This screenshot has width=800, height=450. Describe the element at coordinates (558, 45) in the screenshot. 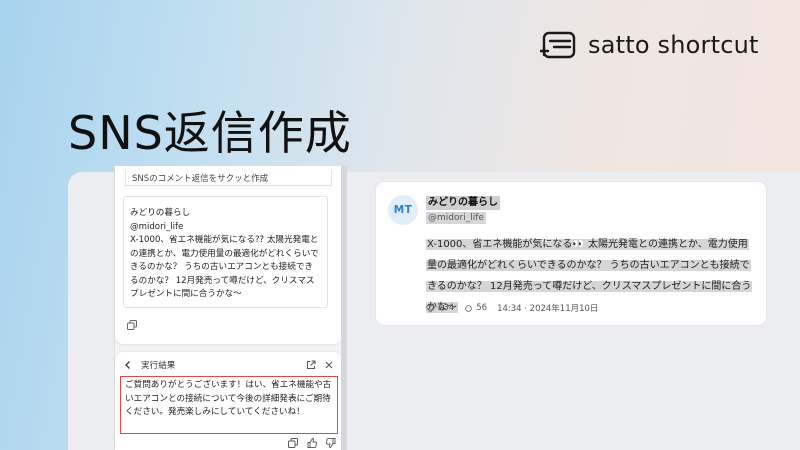

I see `satto-logo-icon` at that location.